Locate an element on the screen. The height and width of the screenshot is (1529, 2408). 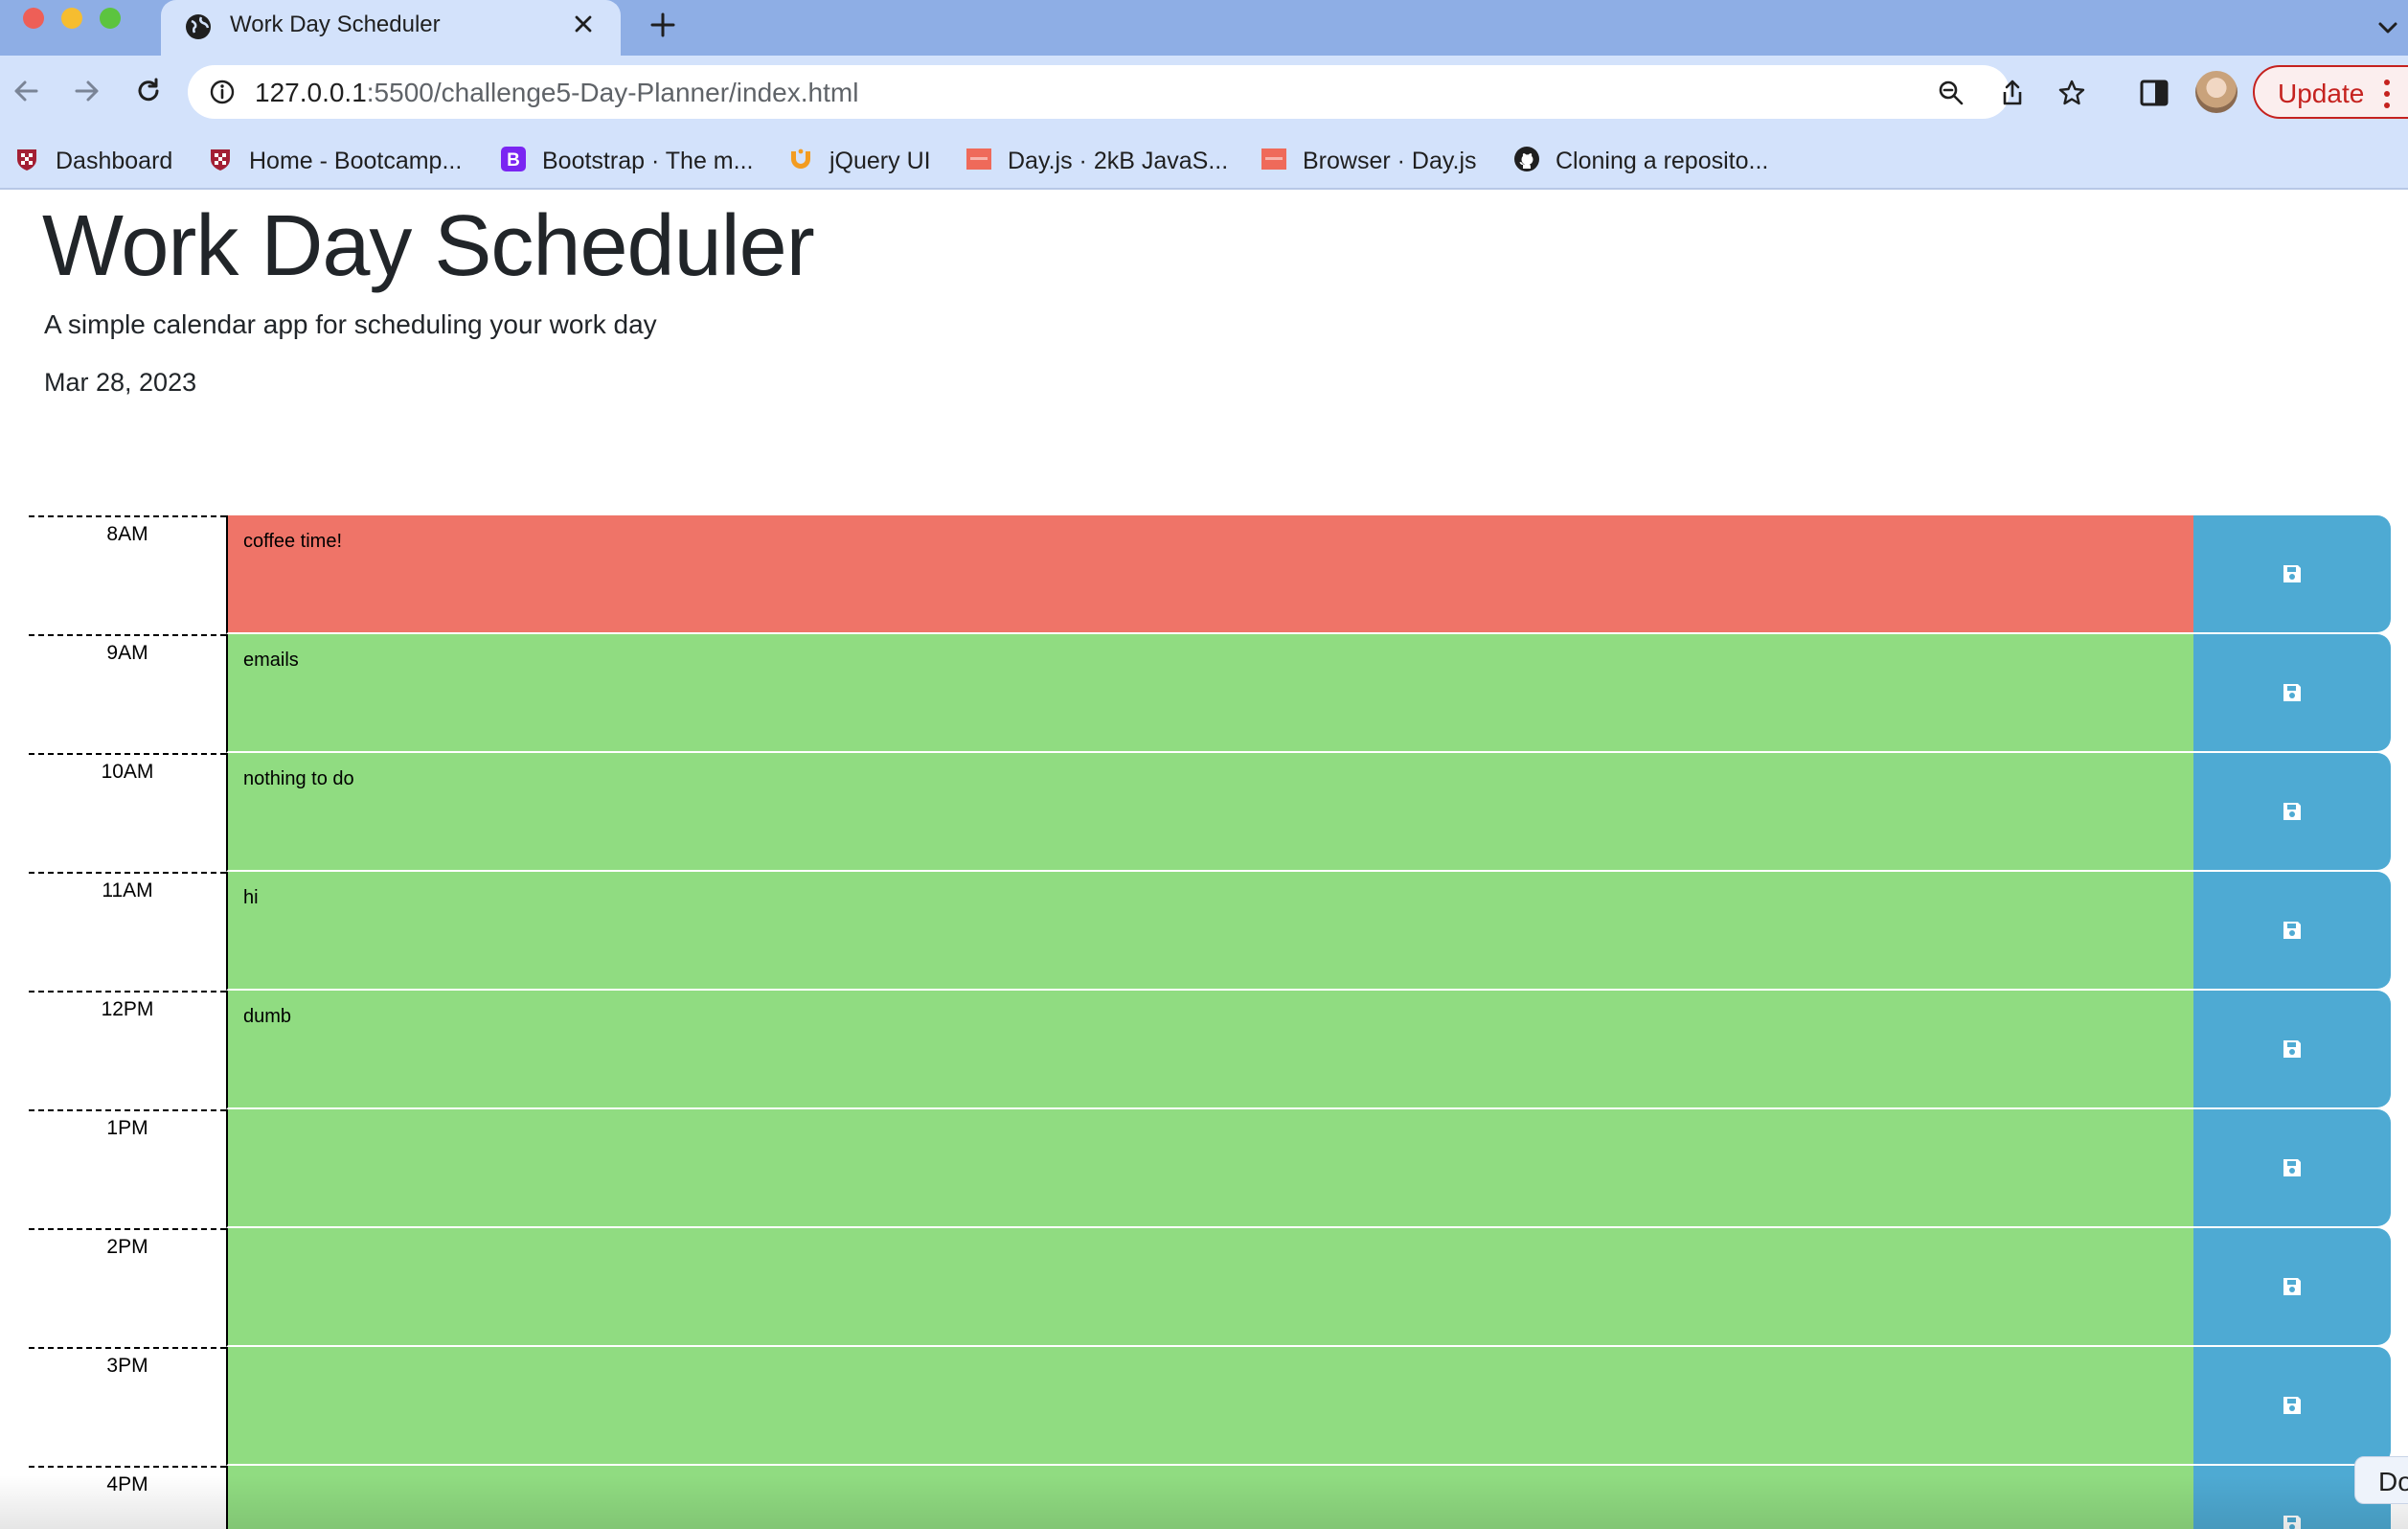
description-textarea: coffee time! is located at coordinates (1209, 574).